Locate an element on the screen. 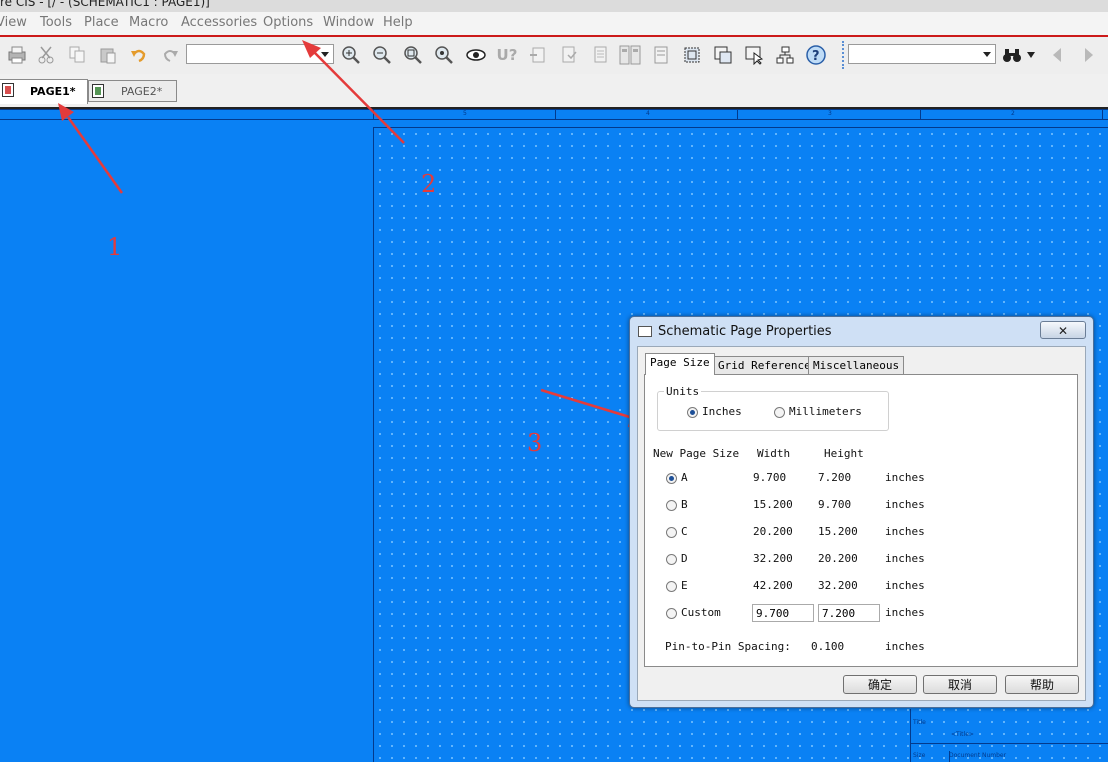 This screenshot has width=1108, height=762. ruler-tick is located at coordinates (555, 114).